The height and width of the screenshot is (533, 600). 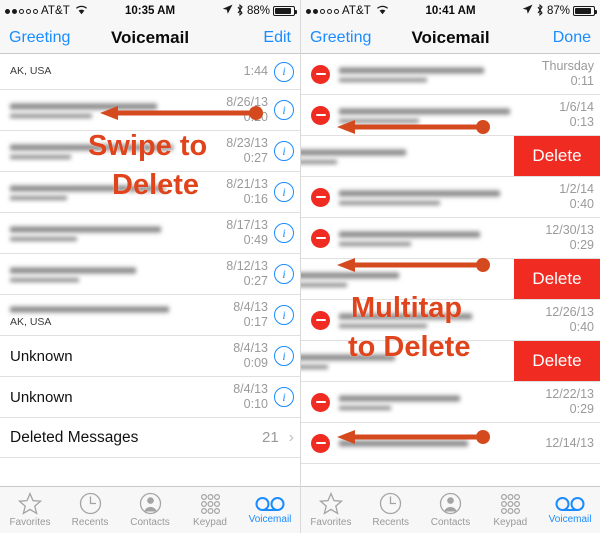 I want to click on edit-button: Edit, so click(x=277, y=38).